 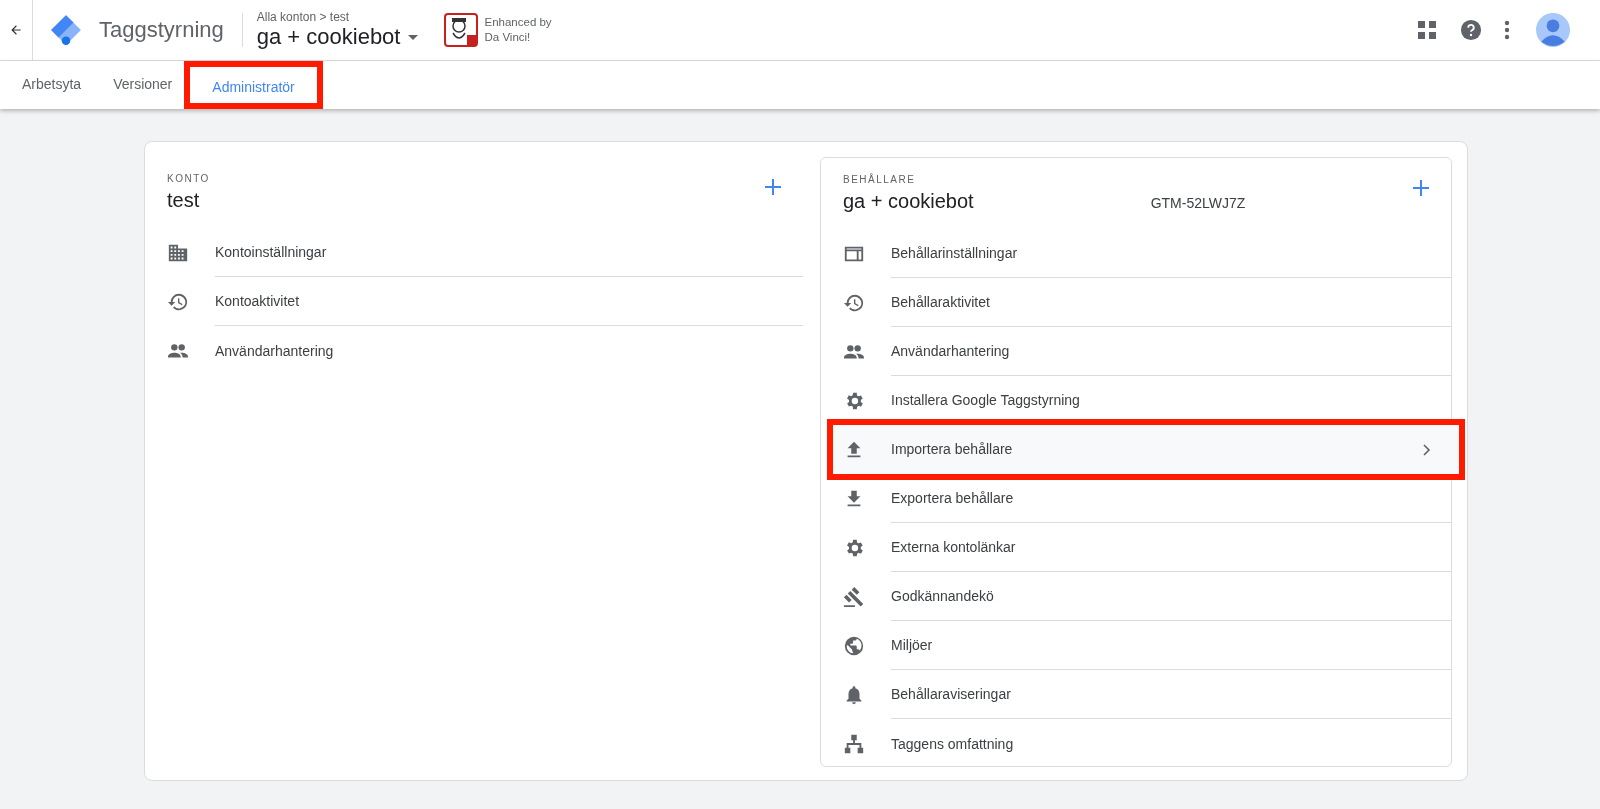 I want to click on container-selector: ga + cookiebot, so click(x=337, y=37).